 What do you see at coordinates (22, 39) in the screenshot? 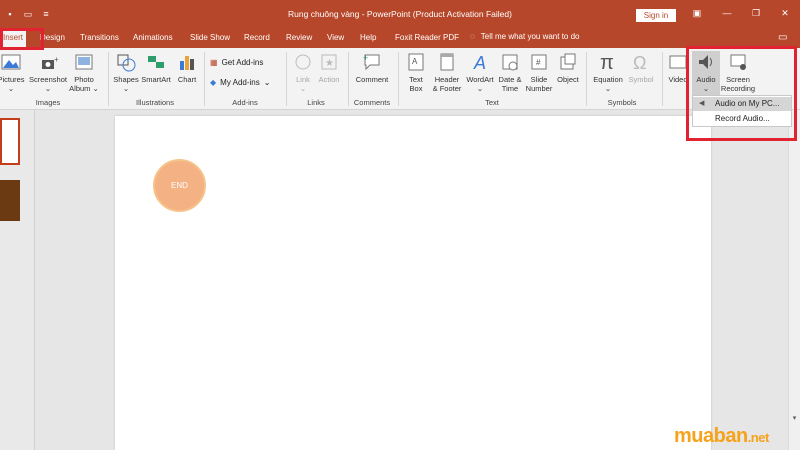
I see `insert-tab-highlight` at bounding box center [22, 39].